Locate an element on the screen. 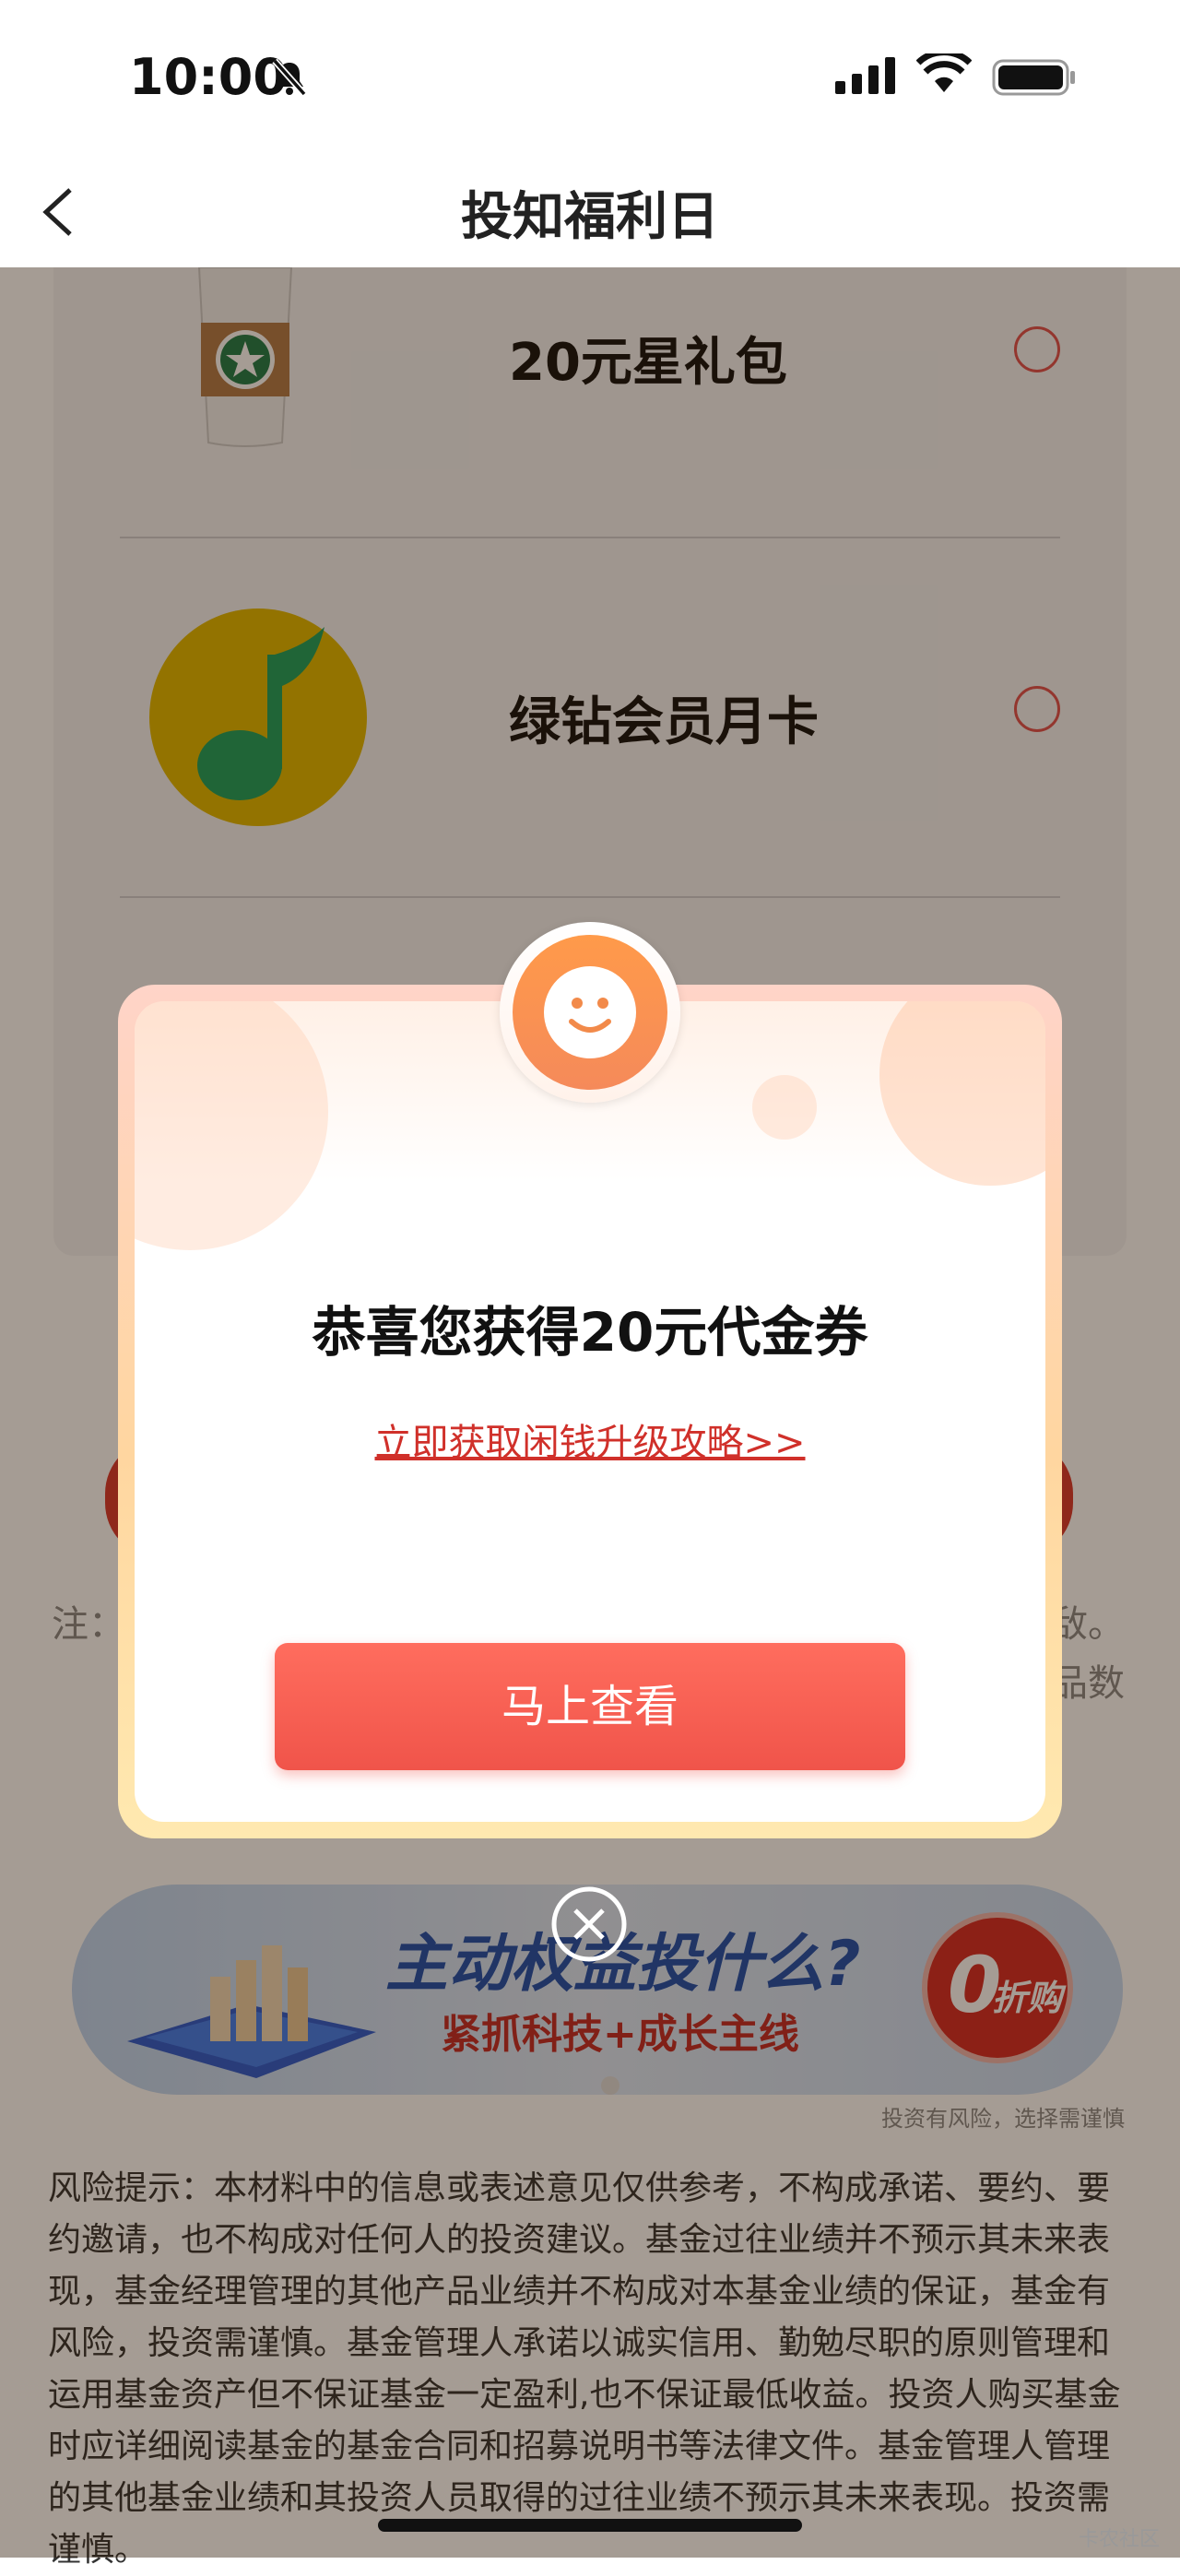  modal-title: 恭喜您获得20元代金券 is located at coordinates (590, 1332).